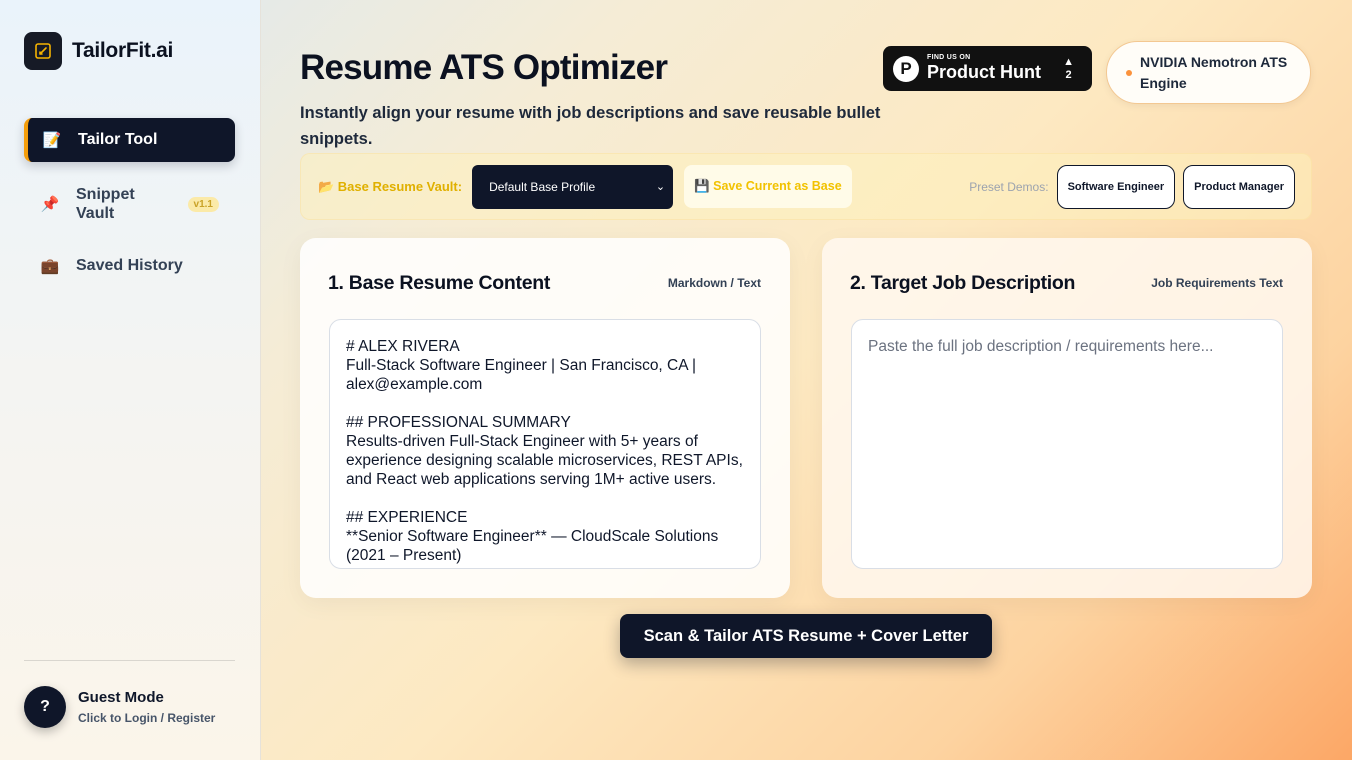 This screenshot has width=1352, height=760. Describe the element at coordinates (203, 204) in the screenshot. I see `version-badge: v1.1` at that location.